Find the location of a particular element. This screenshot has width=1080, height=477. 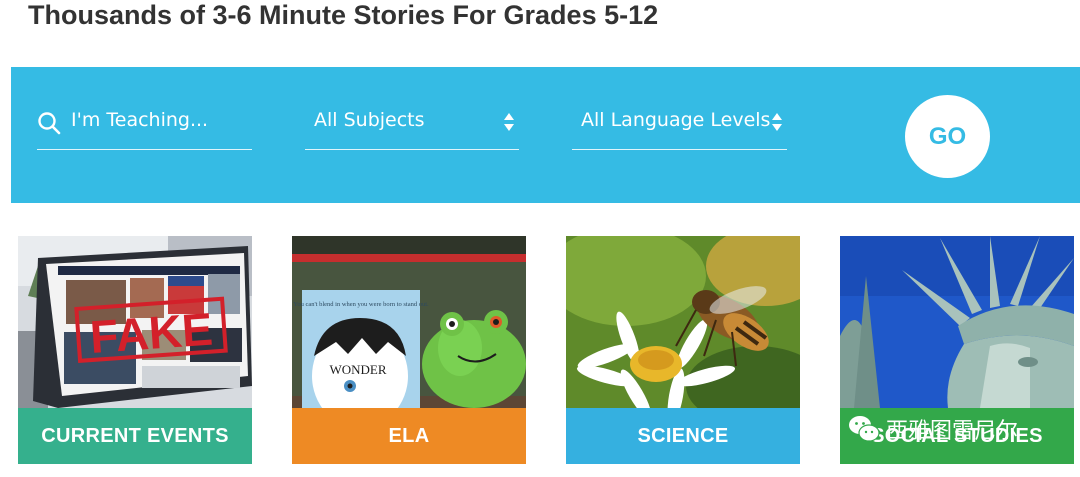

fake-stamp-text: FAKE is located at coordinates (151, 333).